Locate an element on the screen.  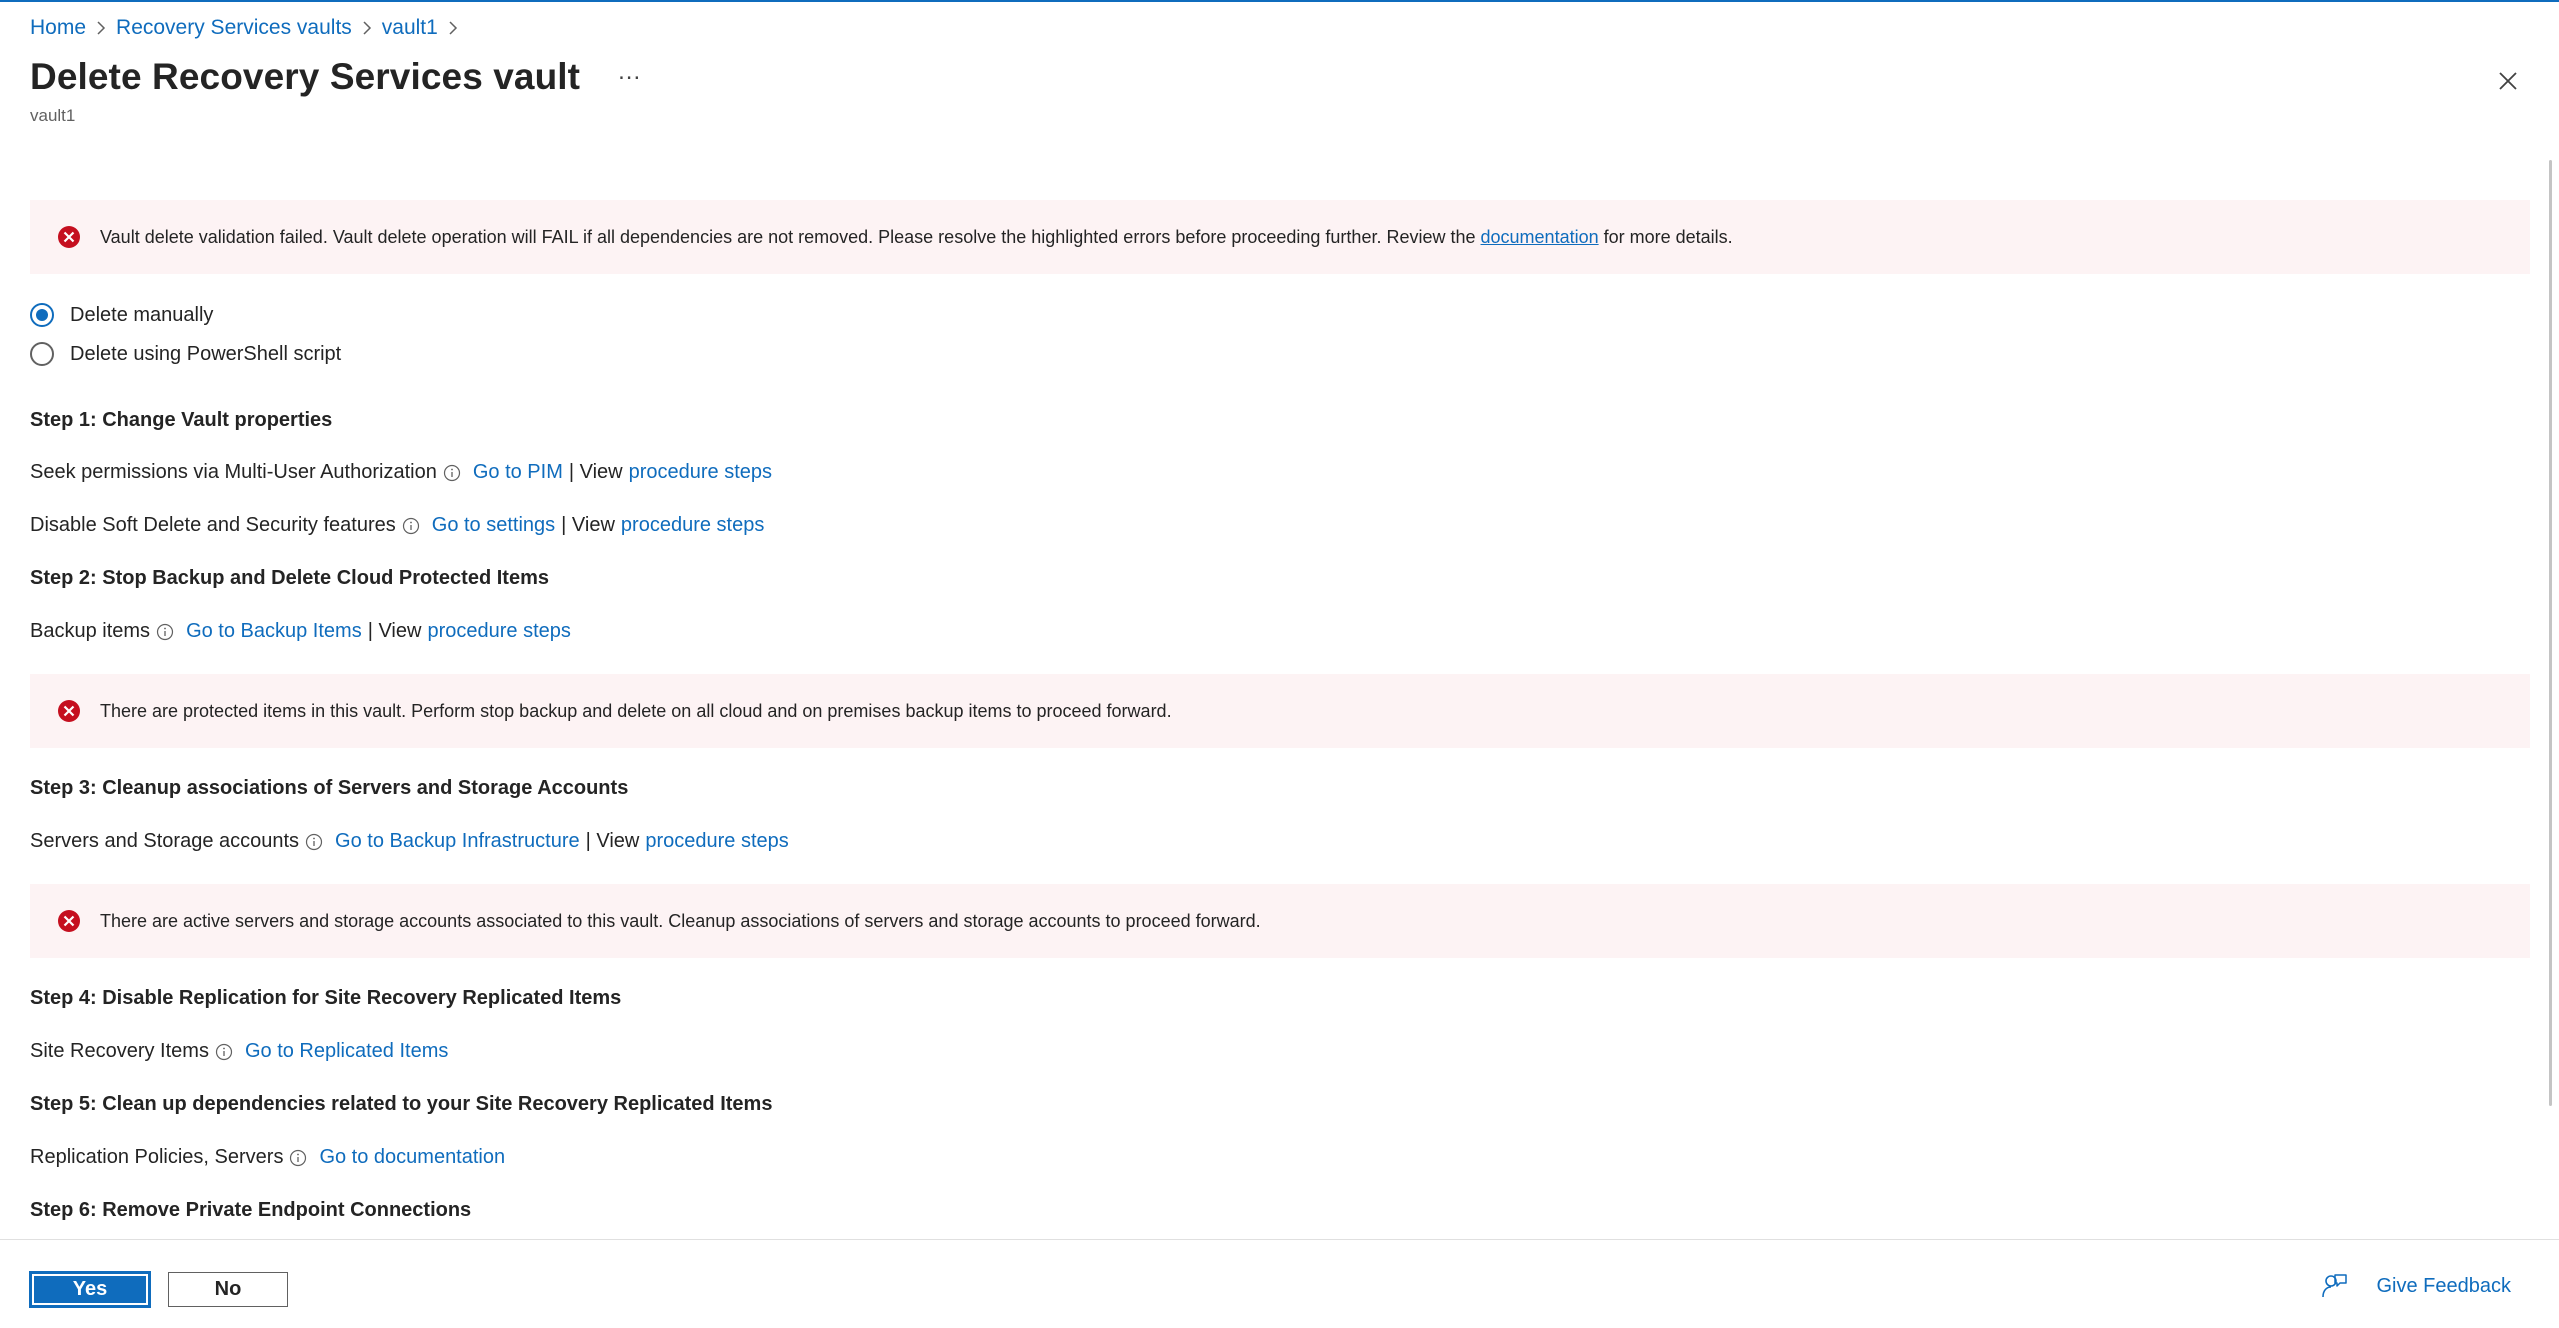
item-label: Site Recovery Items is located at coordinates (119, 1051).